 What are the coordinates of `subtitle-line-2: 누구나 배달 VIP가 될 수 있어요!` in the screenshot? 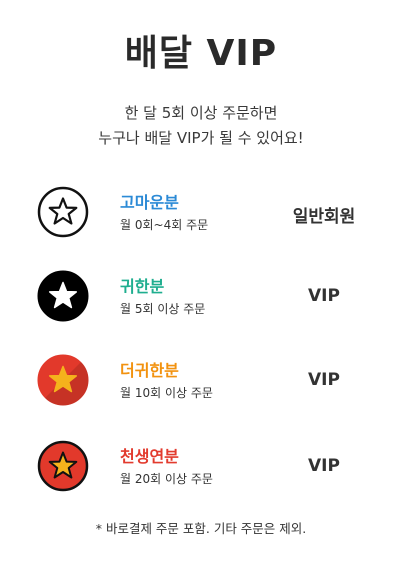 It's located at (201, 138).